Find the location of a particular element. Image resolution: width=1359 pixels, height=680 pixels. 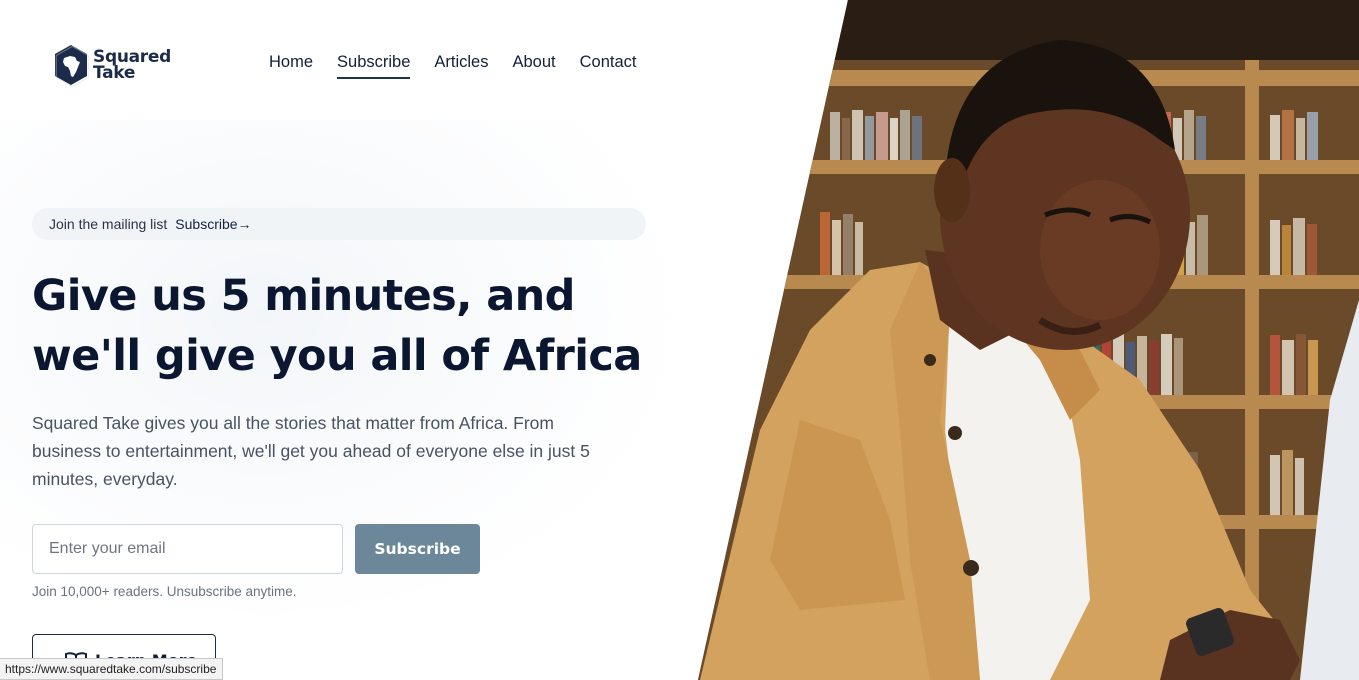

mailing-list-subscribe-link: Subscribe→ is located at coordinates (213, 224).